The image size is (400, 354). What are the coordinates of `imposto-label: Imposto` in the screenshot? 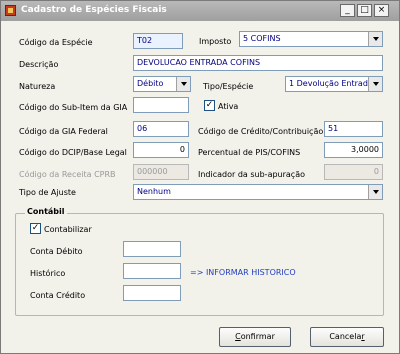 It's located at (215, 41).